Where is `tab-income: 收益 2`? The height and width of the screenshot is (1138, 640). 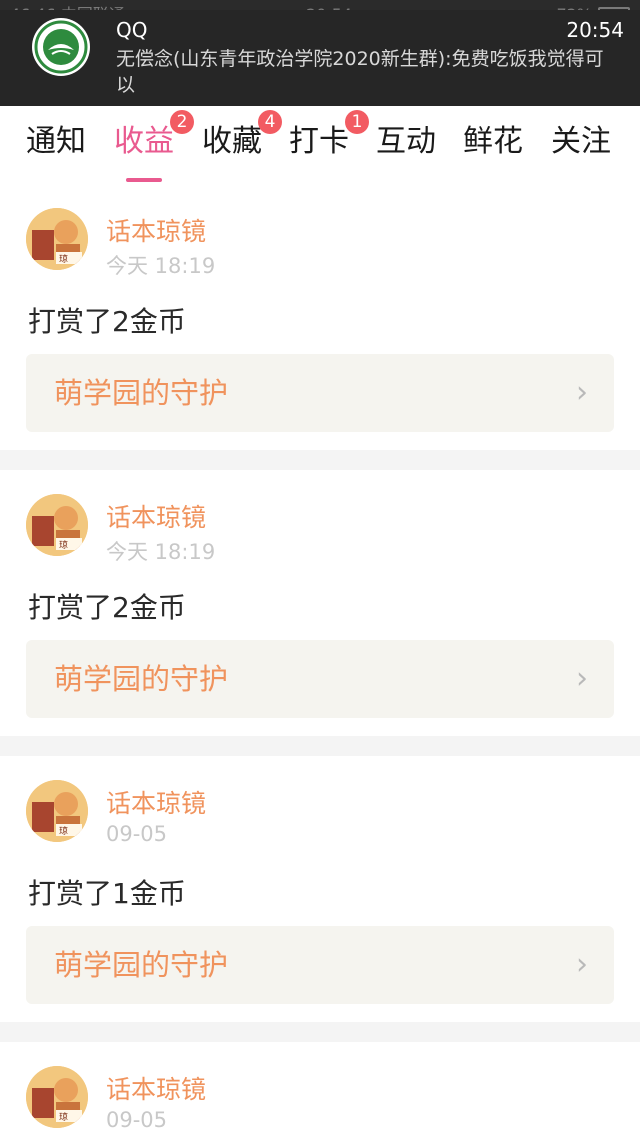
tab-income: 收益 2 is located at coordinates (154, 146).